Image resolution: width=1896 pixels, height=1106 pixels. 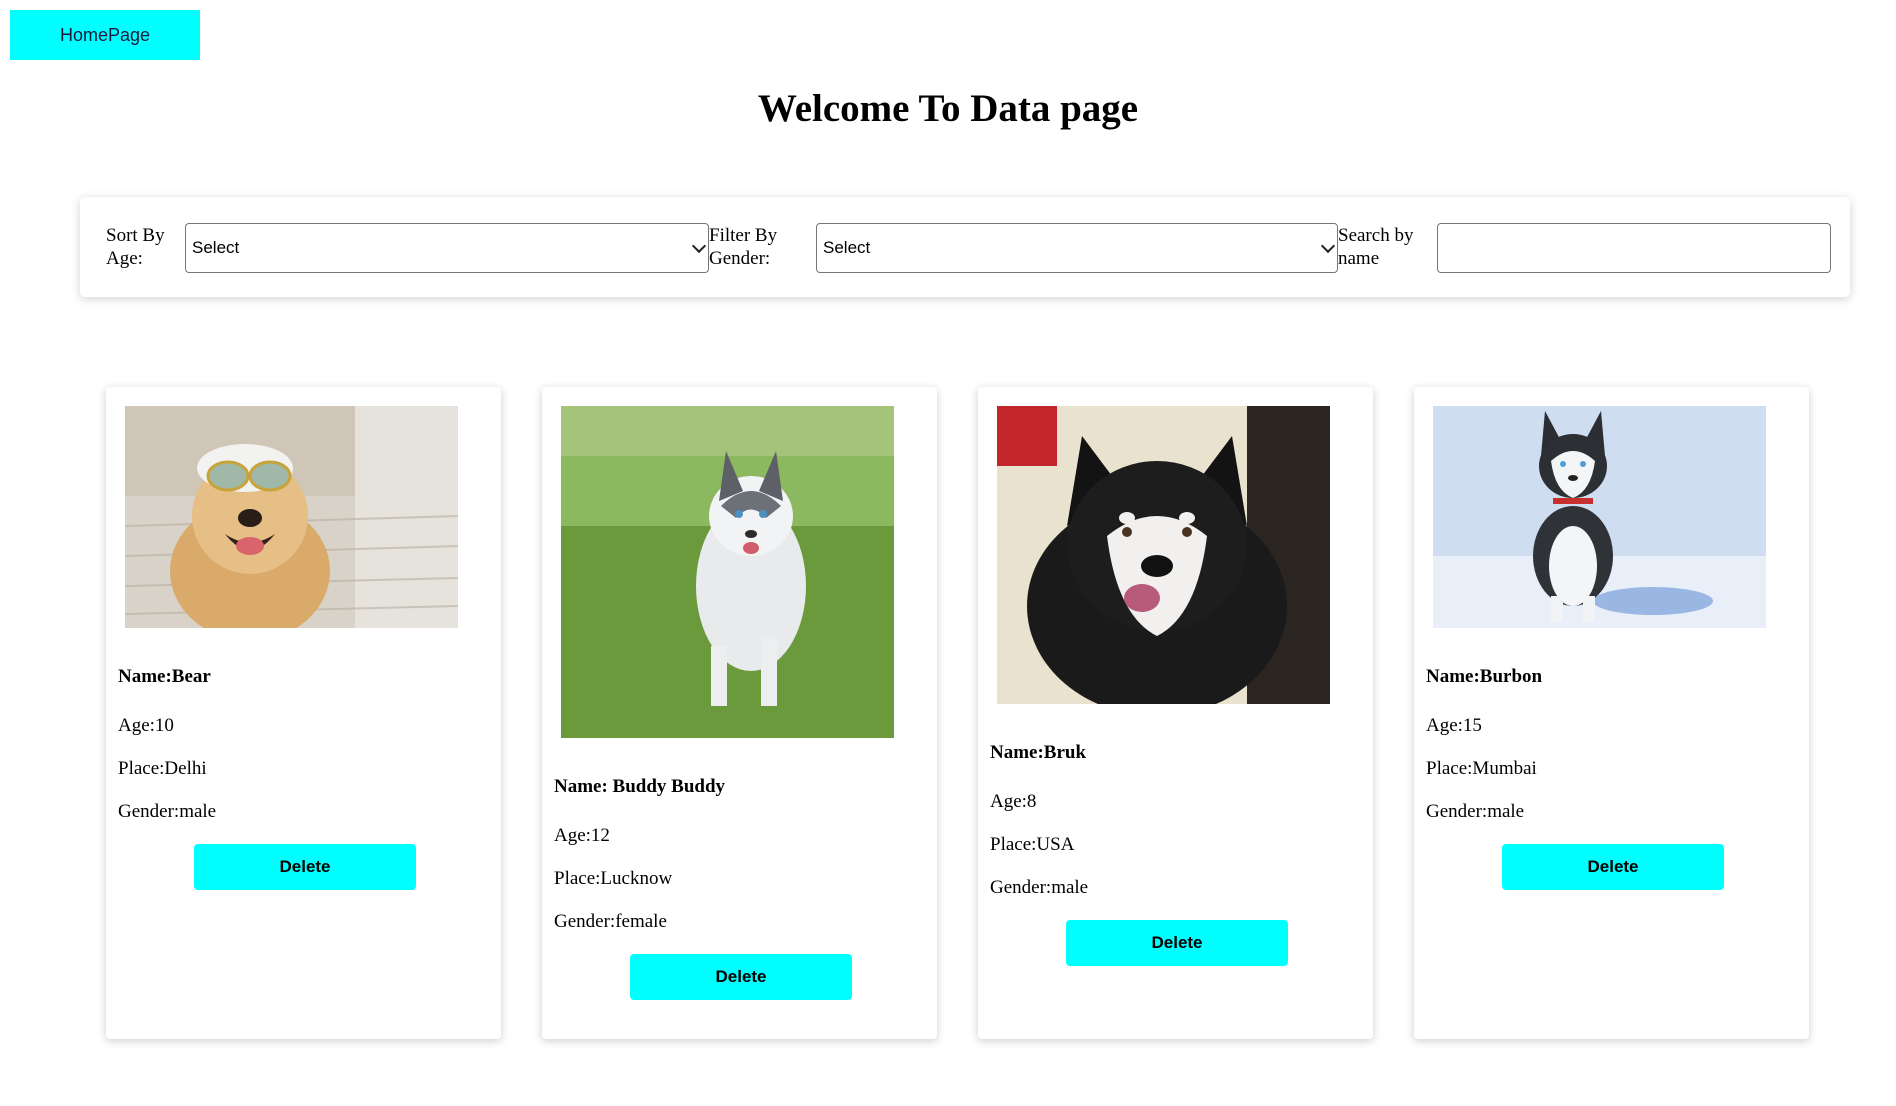 I want to click on dog-age: Age:8, so click(x=1013, y=801).